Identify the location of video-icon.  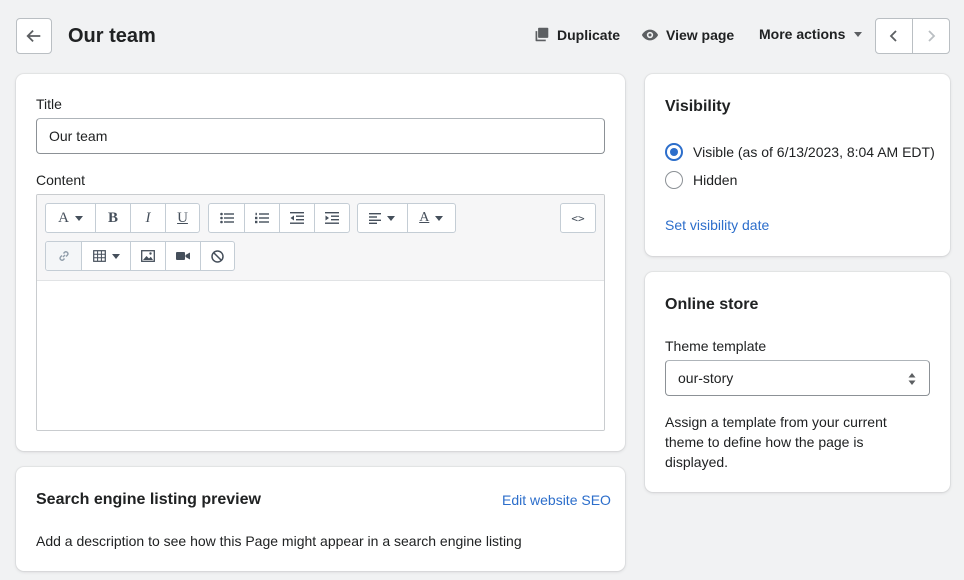
(183, 256).